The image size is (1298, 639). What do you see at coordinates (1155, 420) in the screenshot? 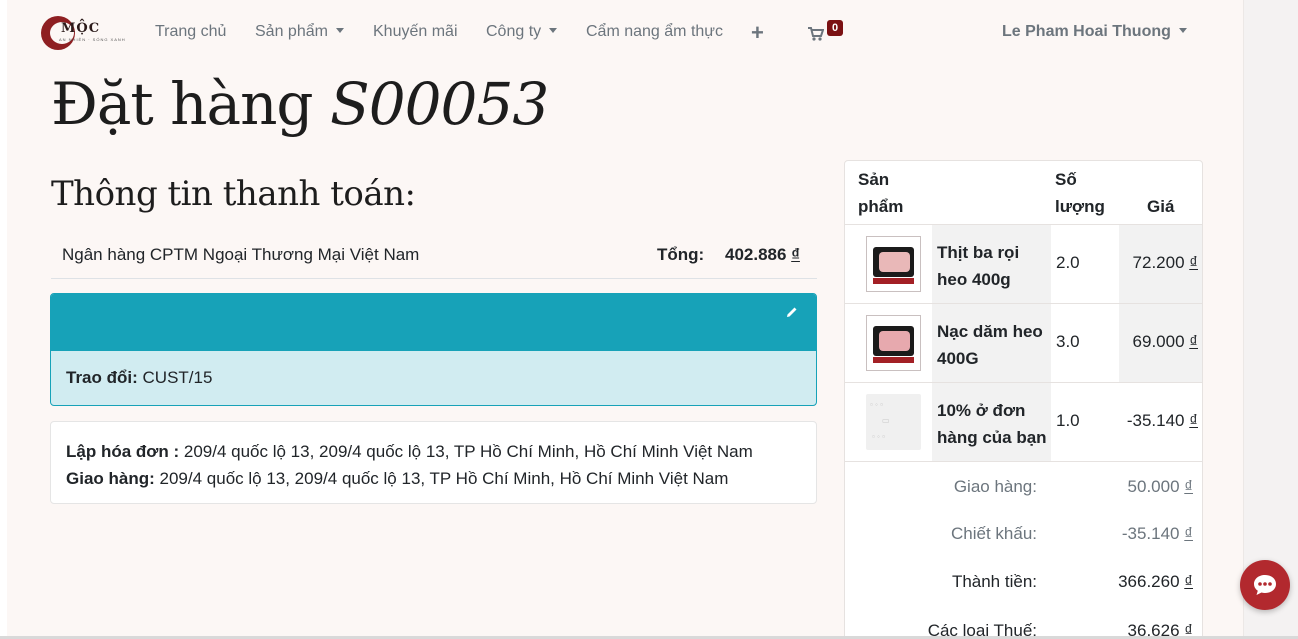
I see `price-amount: -35.140` at bounding box center [1155, 420].